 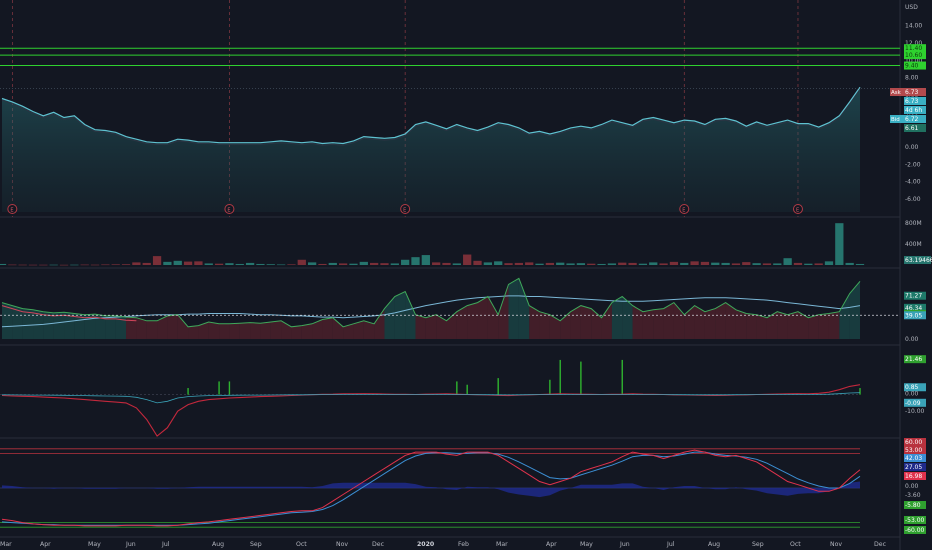 What do you see at coordinates (896, 93) in the screenshot?
I see `price-badge-name: Ask` at bounding box center [896, 93].